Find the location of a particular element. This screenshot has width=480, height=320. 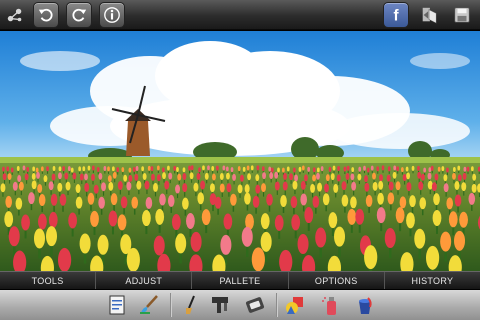

shapes-icon is located at coordinates (294, 305).